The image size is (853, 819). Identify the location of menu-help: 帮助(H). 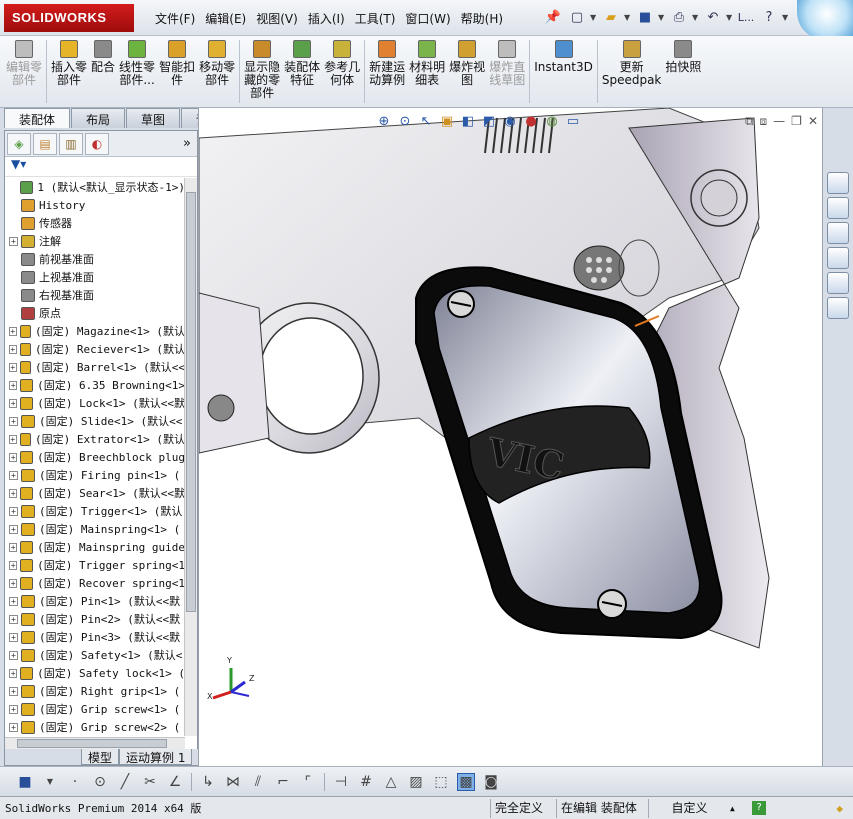
(482, 18).